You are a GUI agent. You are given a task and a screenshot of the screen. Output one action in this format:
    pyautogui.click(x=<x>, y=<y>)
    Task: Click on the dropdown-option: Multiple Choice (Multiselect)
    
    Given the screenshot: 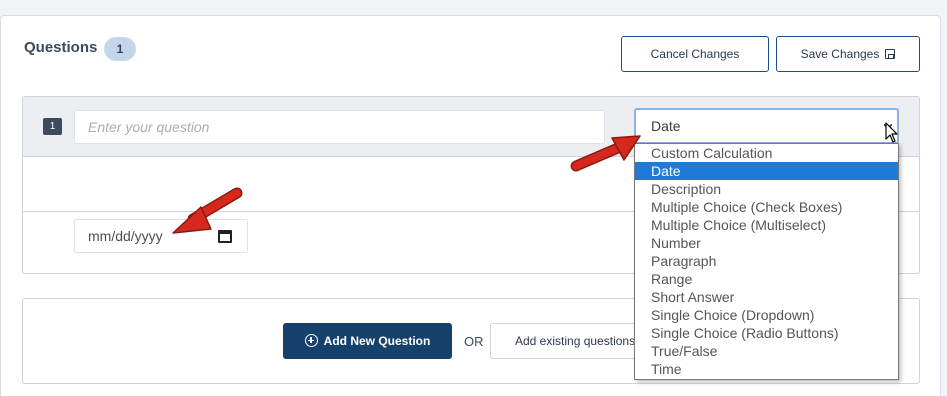 What is the action you would take?
    pyautogui.click(x=766, y=225)
    